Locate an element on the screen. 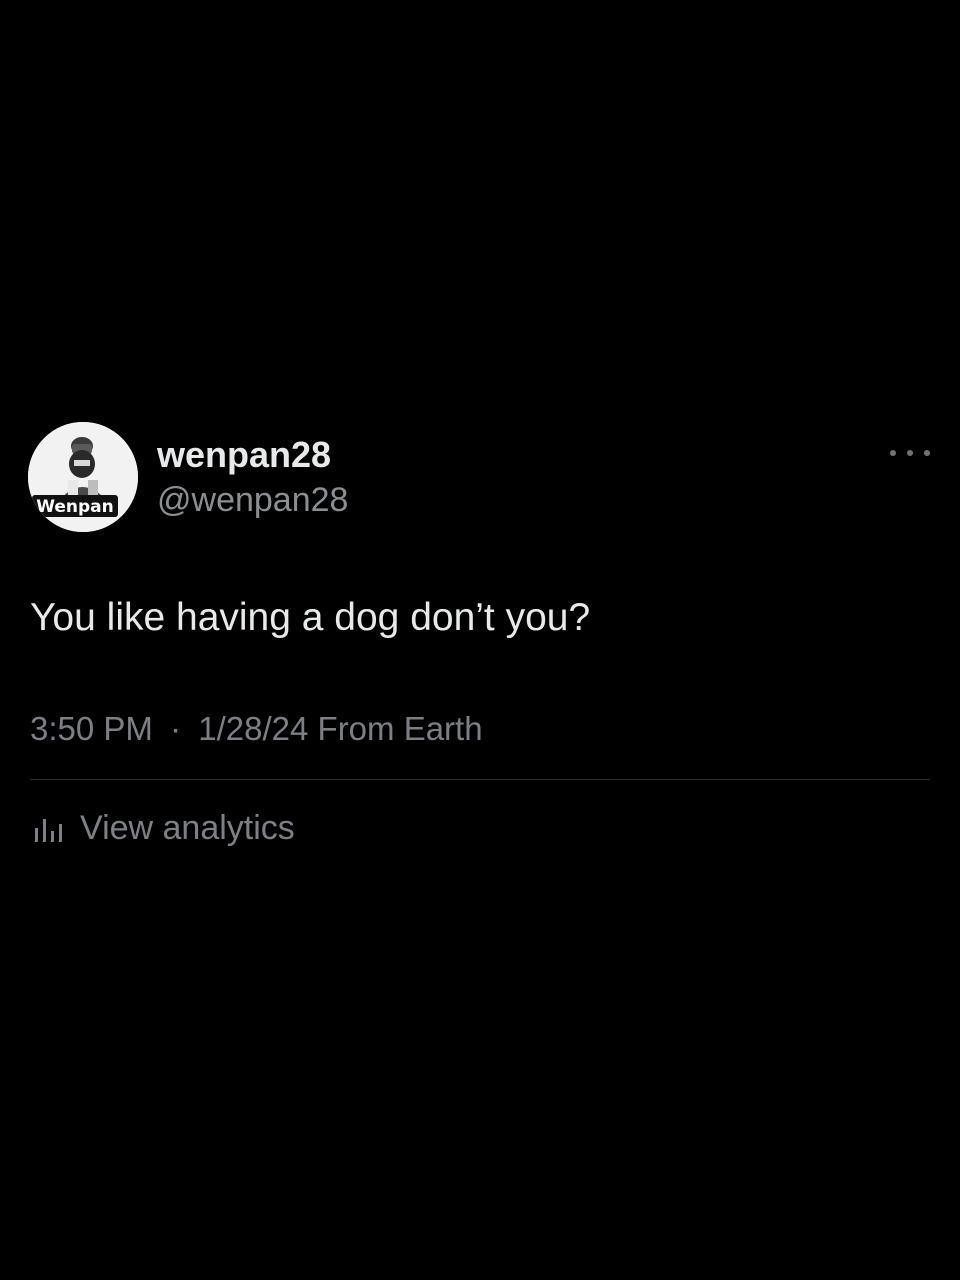 Image resolution: width=960 pixels, height=1280 pixels. more-options-button is located at coordinates (910, 453).